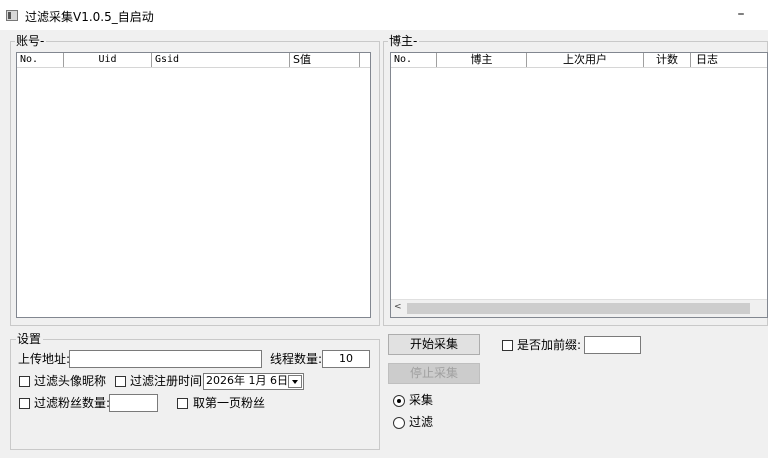 The height and width of the screenshot is (458, 768). What do you see at coordinates (31, 41) in the screenshot?
I see `accounts-group-label: 账号-` at bounding box center [31, 41].